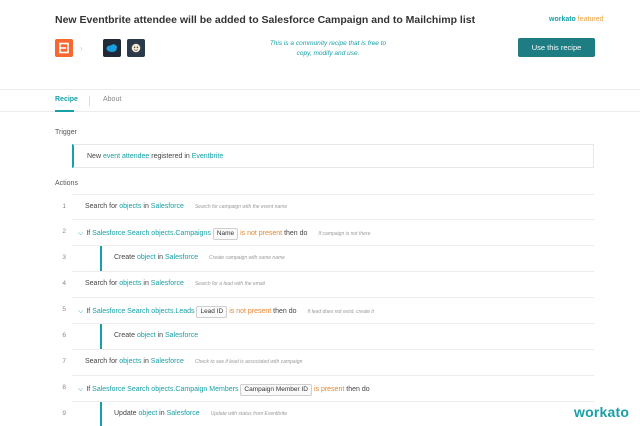 The image size is (640, 426). Describe the element at coordinates (241, 207) in the screenshot. I see `step-comment: Search for campaign with the event name` at that location.